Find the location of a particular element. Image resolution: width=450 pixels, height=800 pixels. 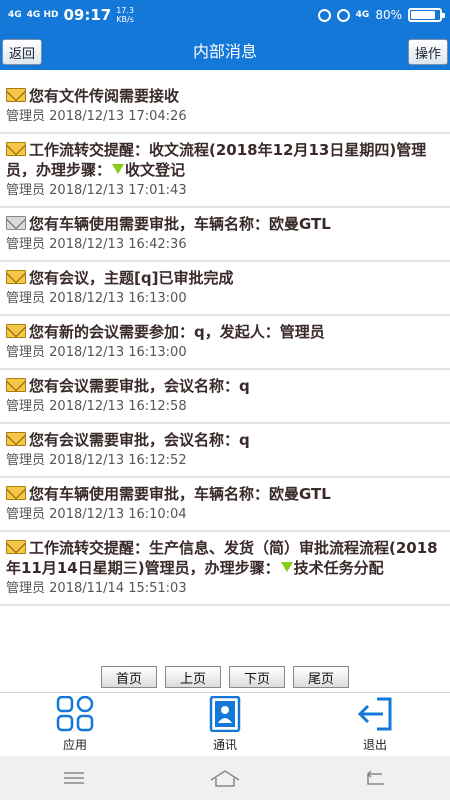

home-icon is located at coordinates (225, 778).